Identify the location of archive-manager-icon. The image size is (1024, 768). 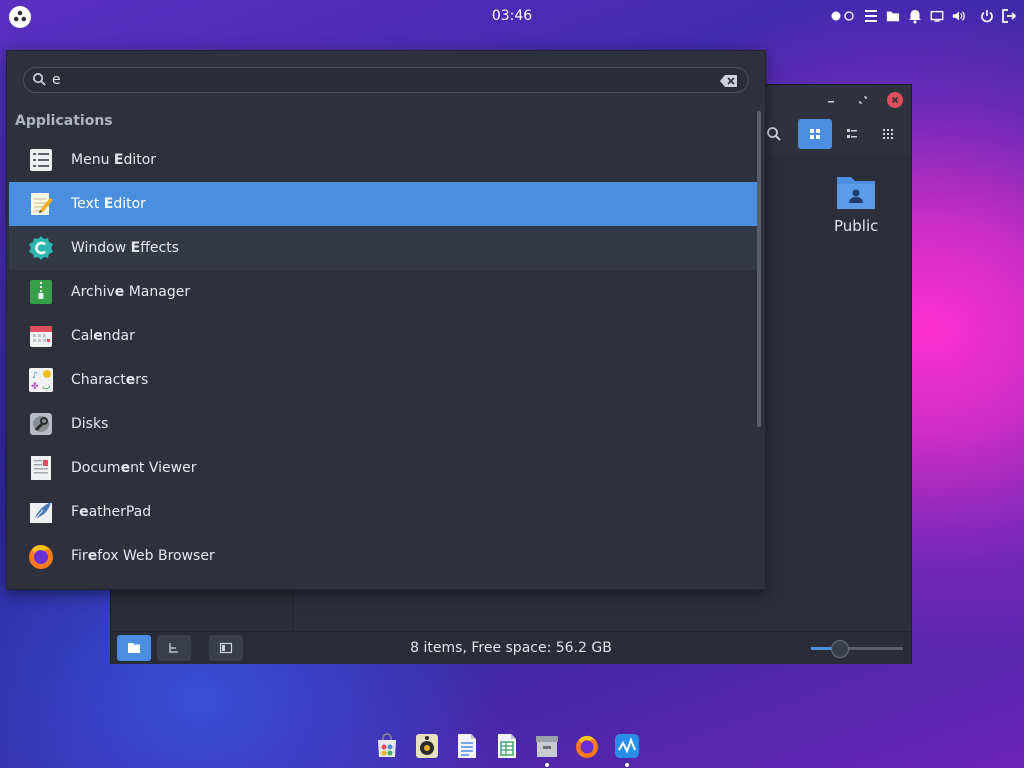
(41, 292).